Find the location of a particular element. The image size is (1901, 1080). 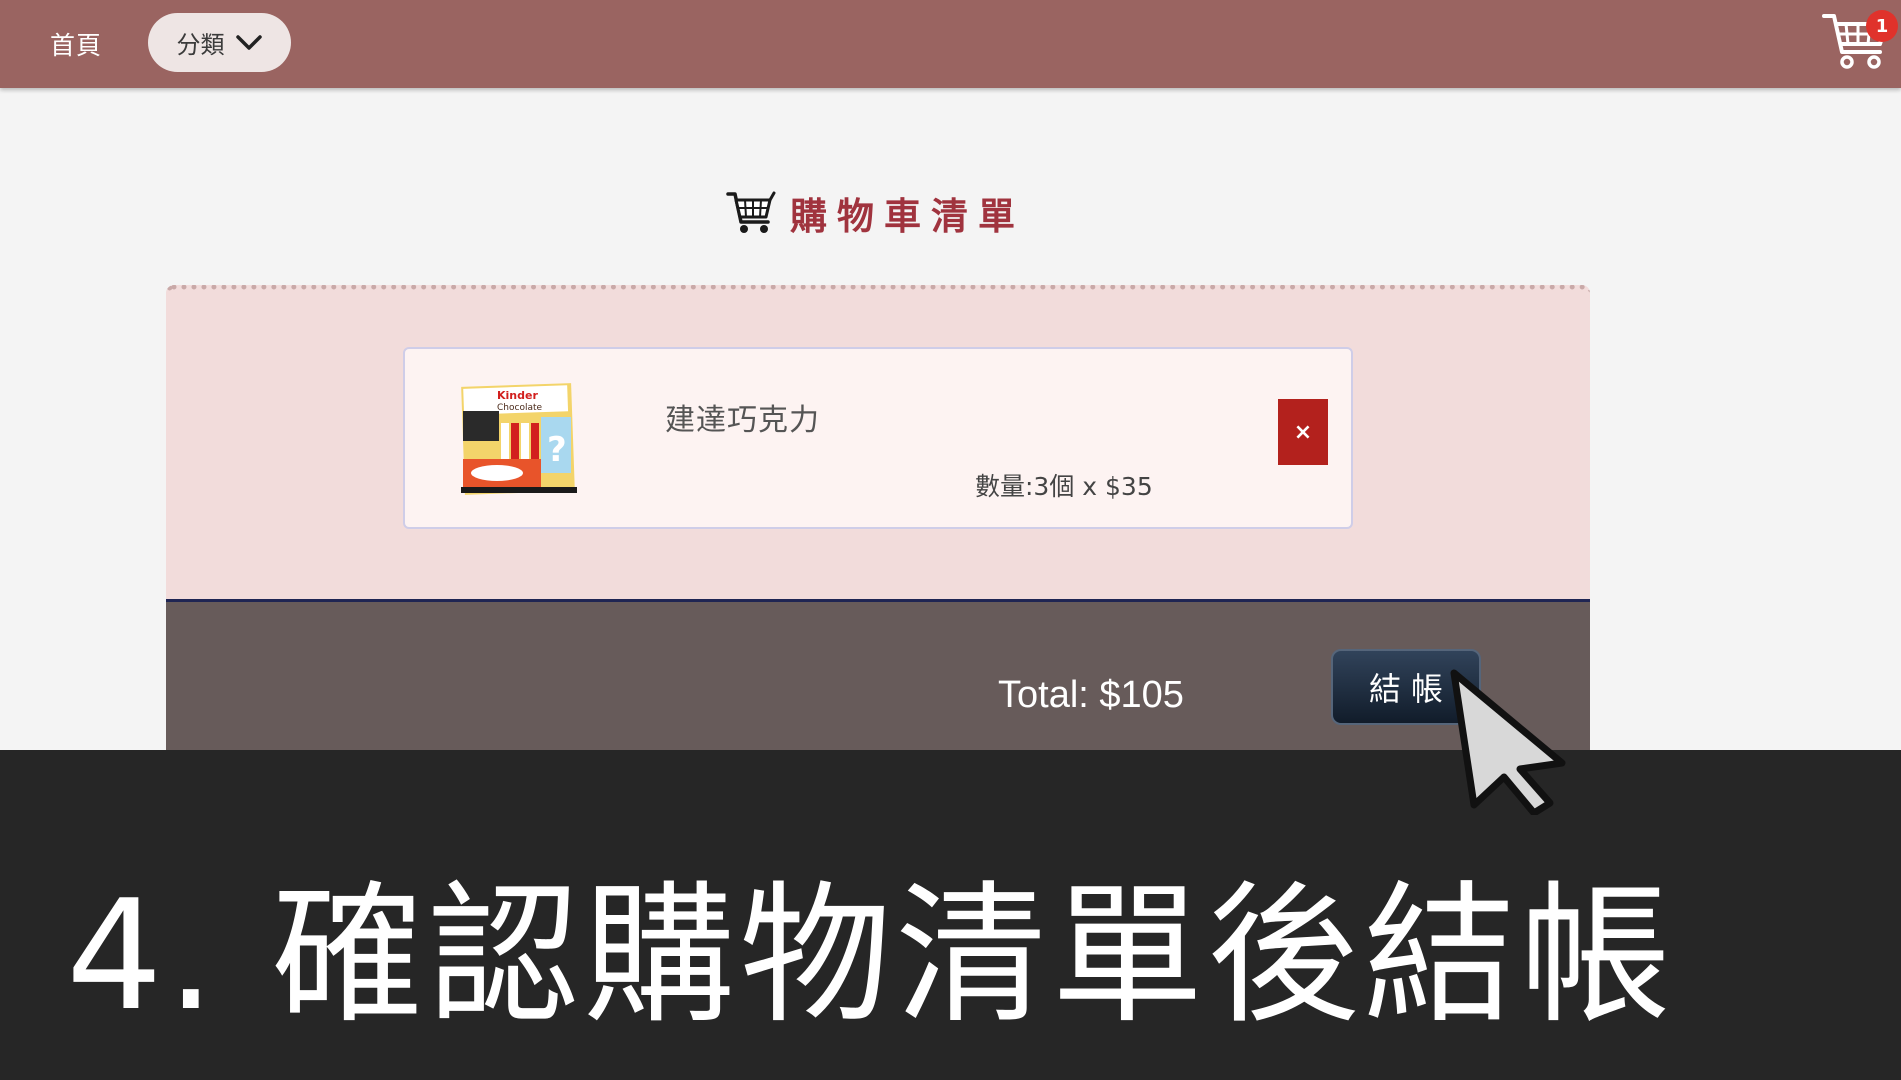

top-navbar: 首頁 分類 1 is located at coordinates (950, 44).